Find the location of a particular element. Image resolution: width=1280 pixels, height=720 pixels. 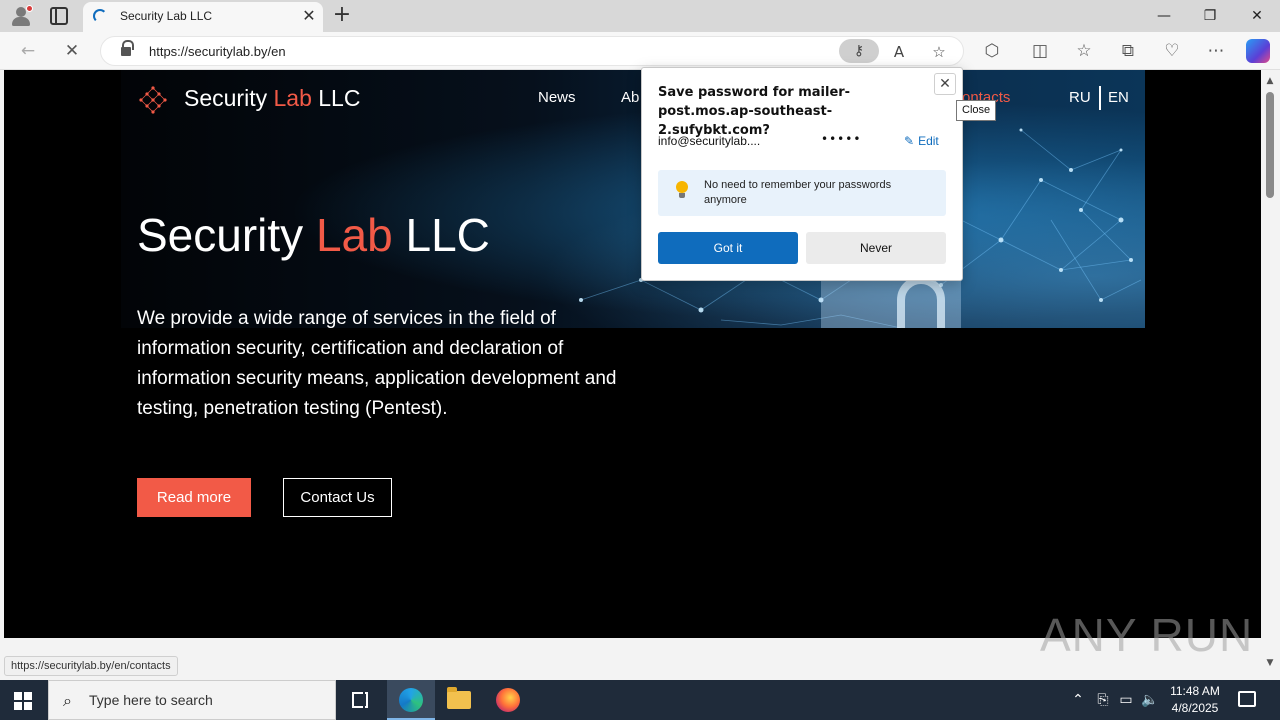

lang-en: EN is located at coordinates (1118, 97).